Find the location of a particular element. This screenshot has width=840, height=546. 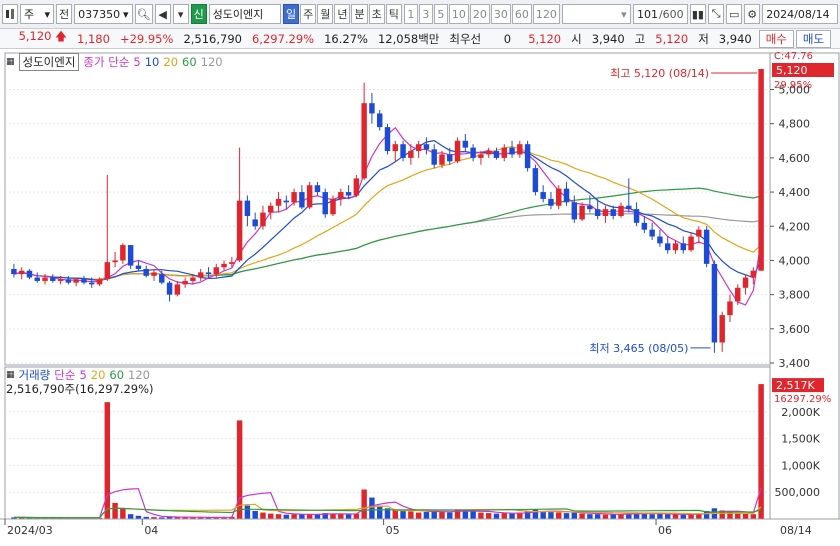

c-tag-text: C:47.76 is located at coordinates (793, 56).